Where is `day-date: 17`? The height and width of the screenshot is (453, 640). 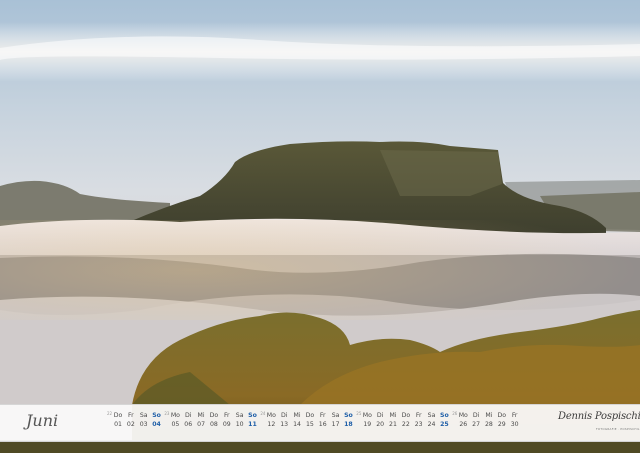
day-date: 17 is located at coordinates (335, 424).